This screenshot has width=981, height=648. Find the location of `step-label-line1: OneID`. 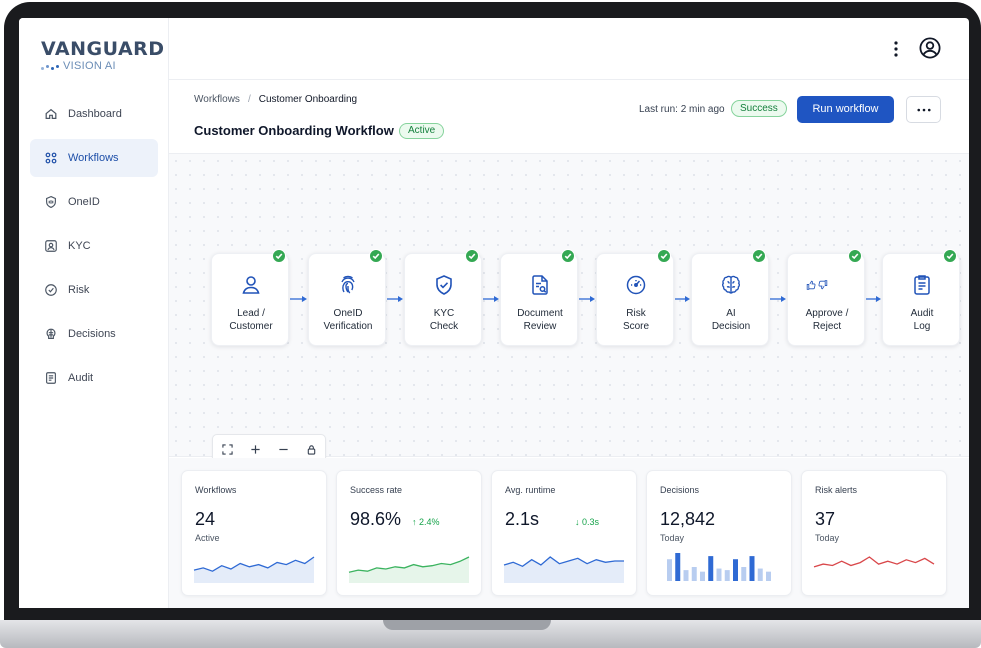

step-label-line1: OneID is located at coordinates (348, 313).